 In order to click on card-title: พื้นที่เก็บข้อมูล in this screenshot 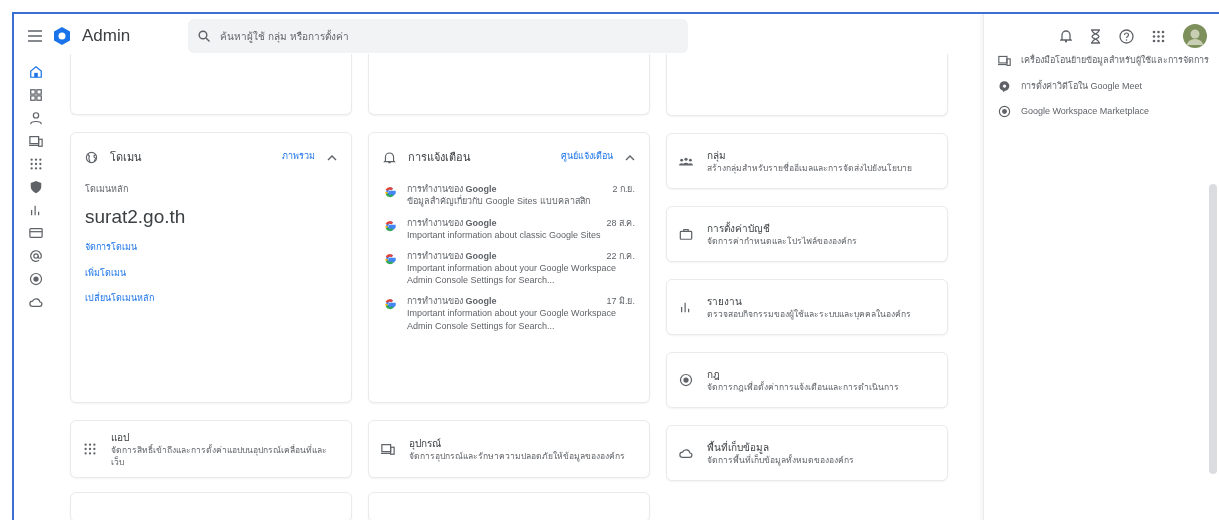, I will do `click(738, 446)`.